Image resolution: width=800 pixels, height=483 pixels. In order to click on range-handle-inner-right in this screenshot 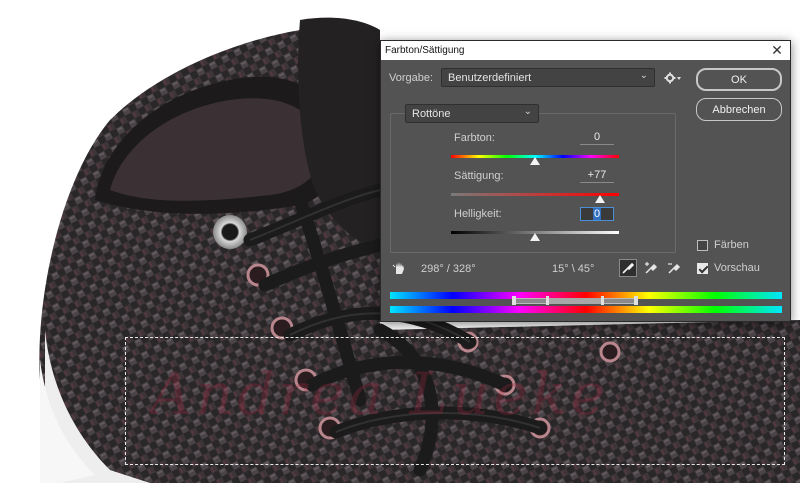, I will do `click(602, 300)`.